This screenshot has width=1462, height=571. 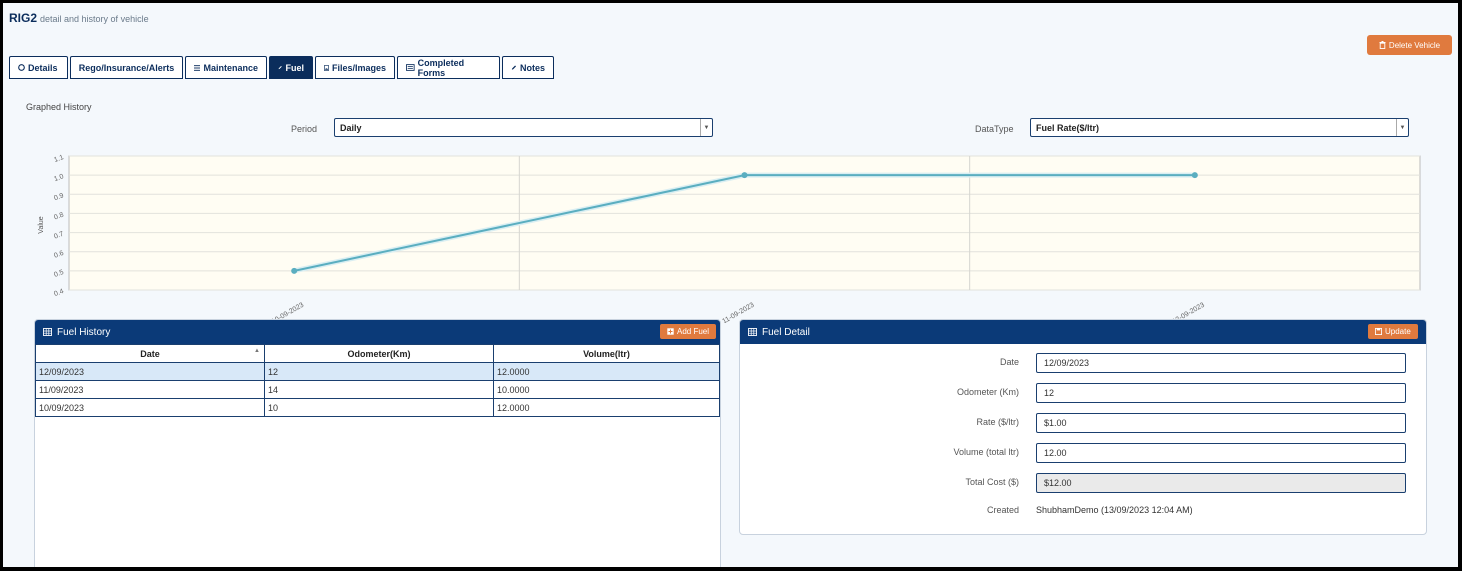 I want to click on created-value: ShubhamDemo (13/09/2023 12:04 AM), so click(x=1114, y=510).